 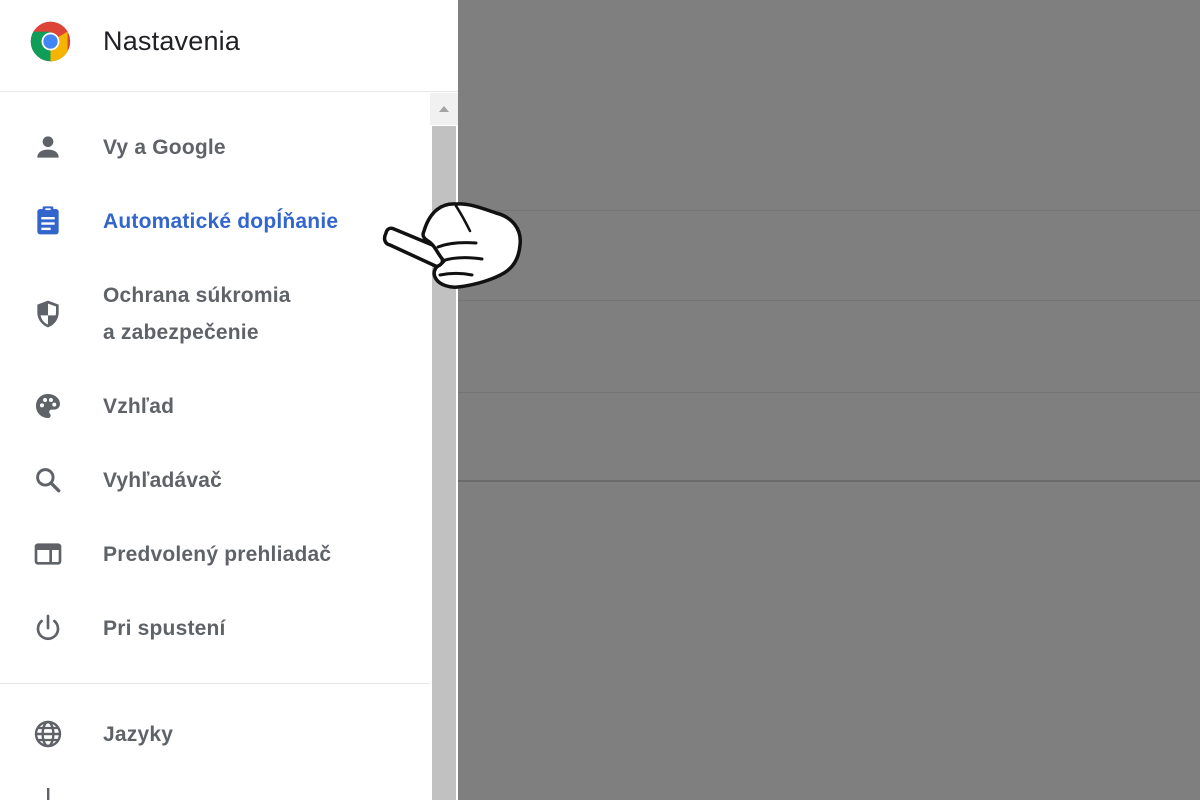 I want to click on clipboard-icon, so click(x=48, y=220).